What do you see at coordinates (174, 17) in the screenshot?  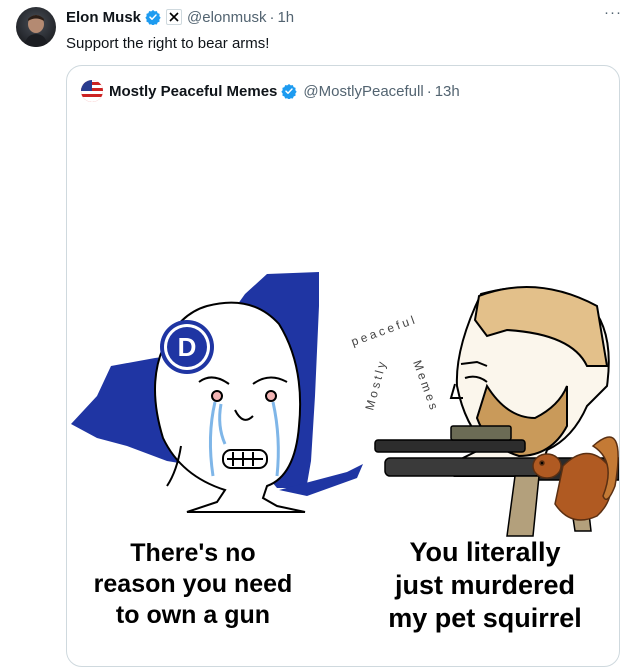 I see `x-affiliate-icon` at bounding box center [174, 17].